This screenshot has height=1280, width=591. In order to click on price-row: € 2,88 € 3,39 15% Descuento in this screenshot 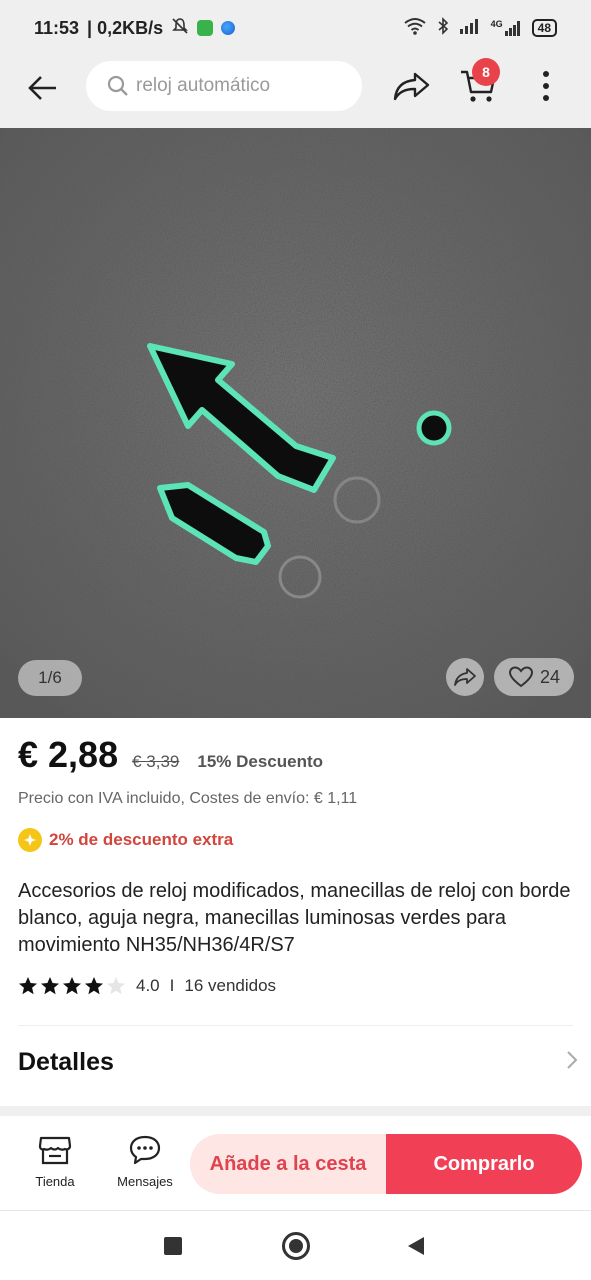, I will do `click(170, 755)`.